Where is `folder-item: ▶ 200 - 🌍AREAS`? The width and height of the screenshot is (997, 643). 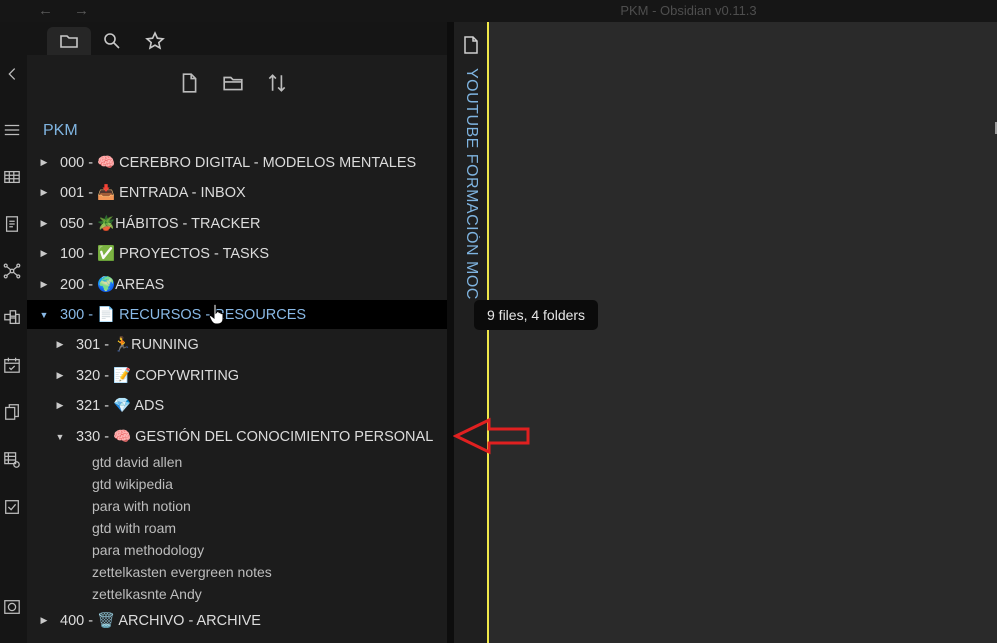
folder-item: ▶ 200 - 🌍AREAS is located at coordinates (237, 284).